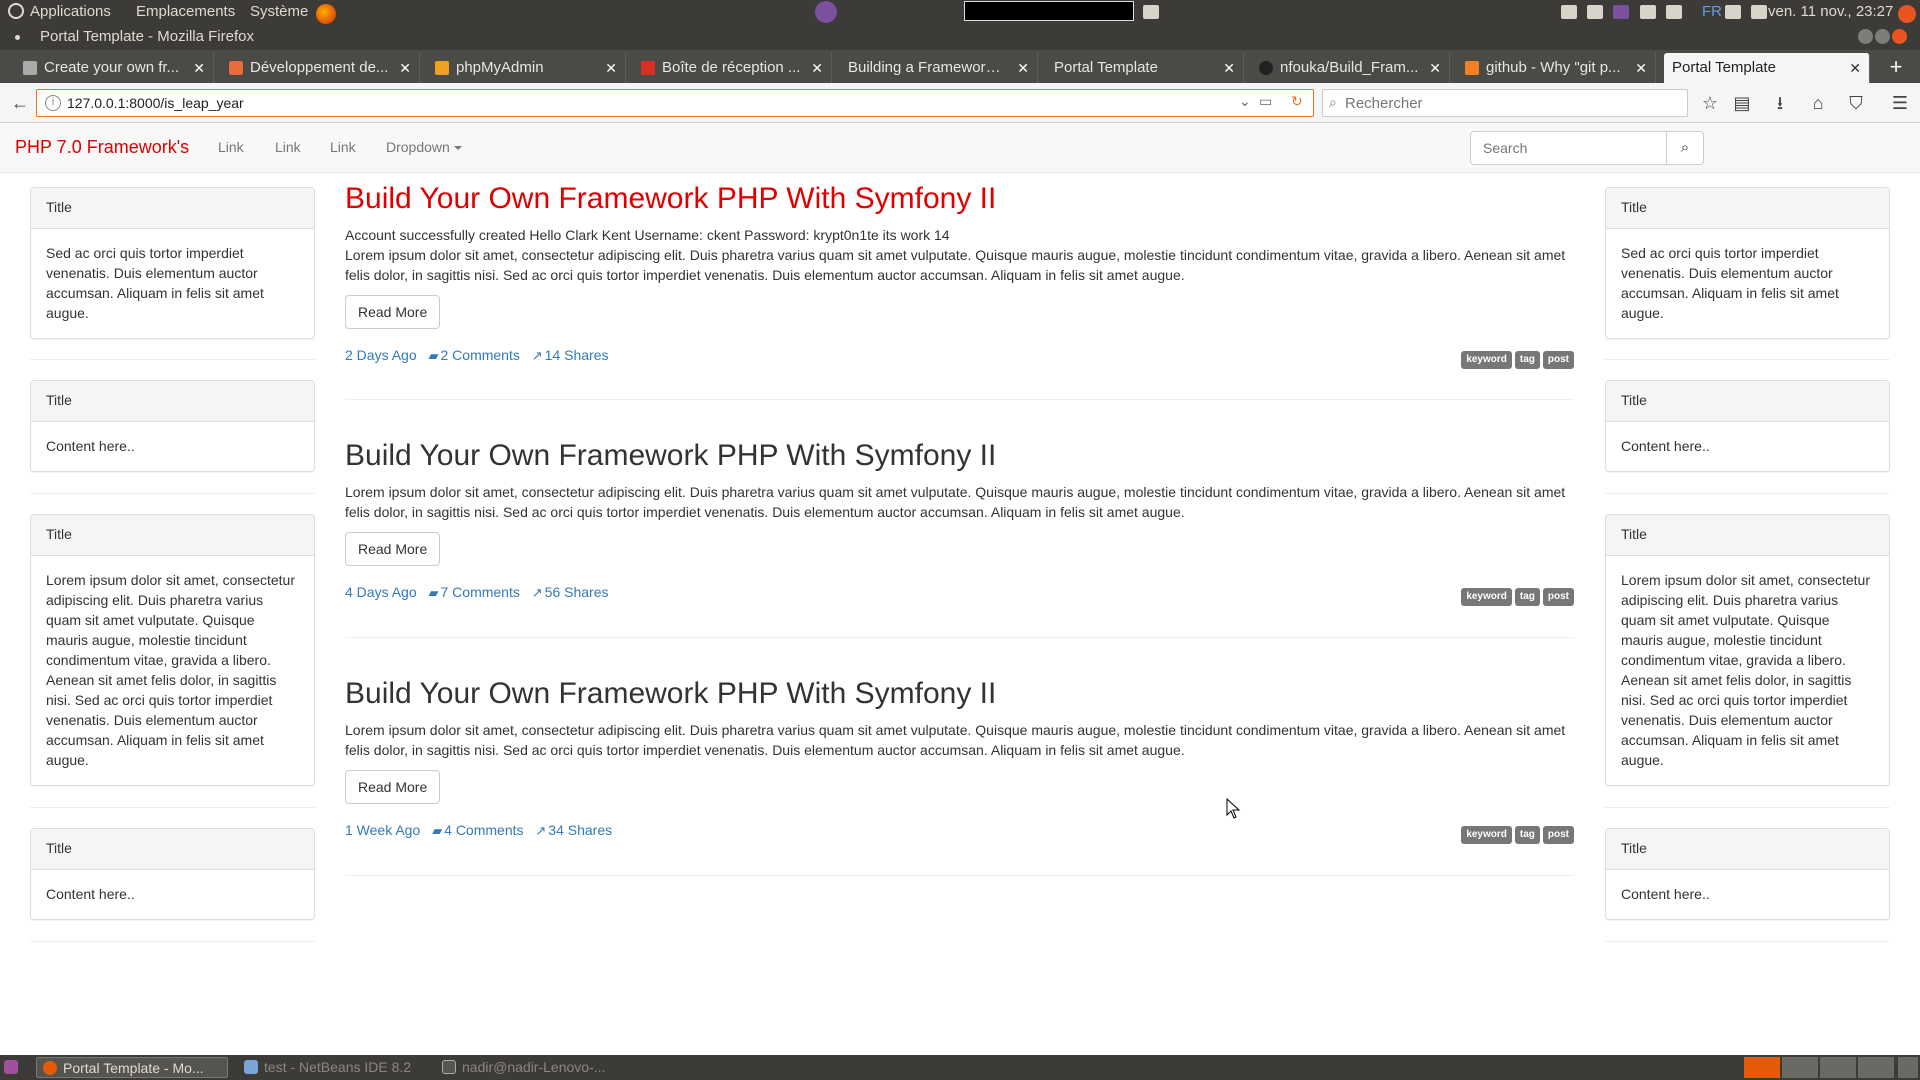 Image resolution: width=1920 pixels, height=1080 pixels. What do you see at coordinates (1297, 101) in the screenshot?
I see `reload-icon: ↻` at bounding box center [1297, 101].